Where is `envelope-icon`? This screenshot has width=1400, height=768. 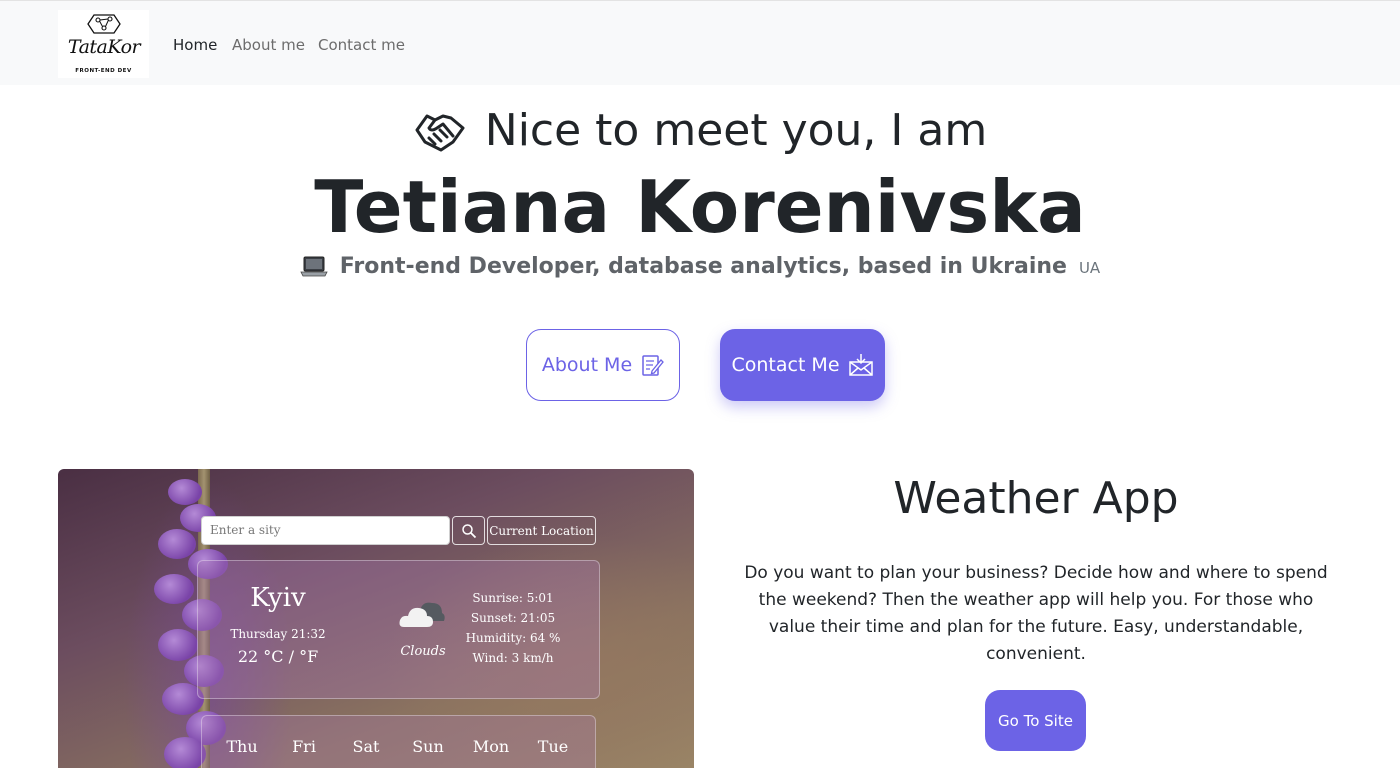 envelope-icon is located at coordinates (860, 365).